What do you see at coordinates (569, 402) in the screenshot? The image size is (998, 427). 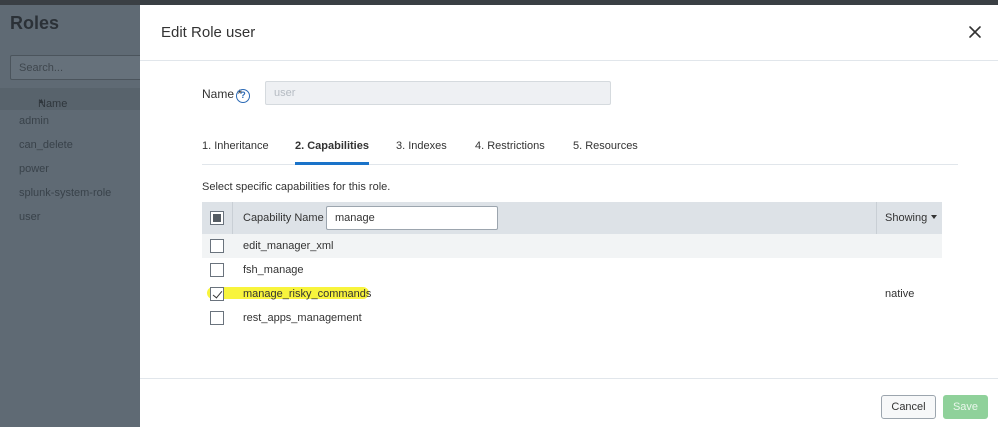 I see `modal-footer: Cancel Save` at bounding box center [569, 402].